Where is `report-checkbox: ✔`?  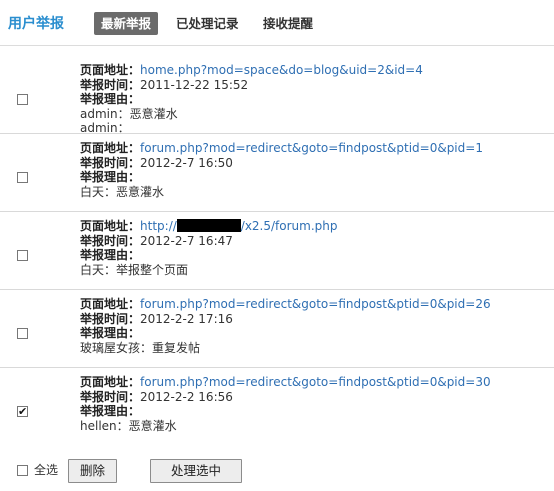
report-checkbox: ✔ is located at coordinates (22, 411).